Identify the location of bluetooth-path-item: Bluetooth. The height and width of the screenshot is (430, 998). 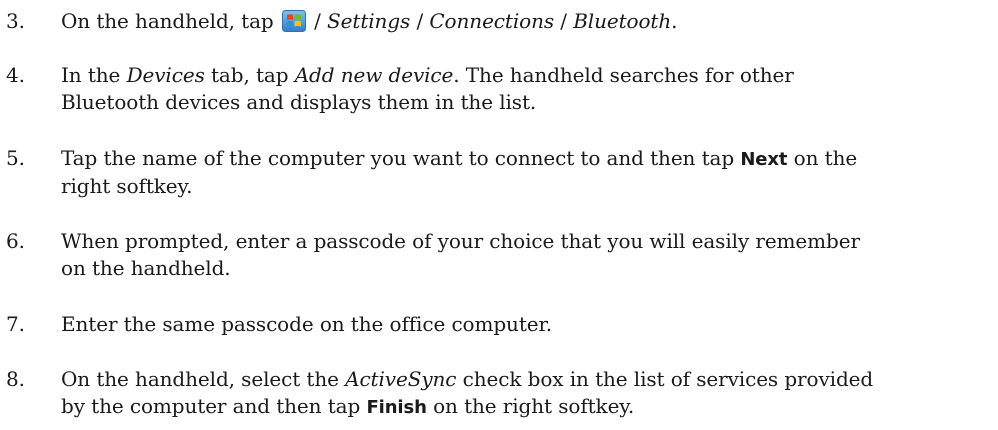
(622, 21).